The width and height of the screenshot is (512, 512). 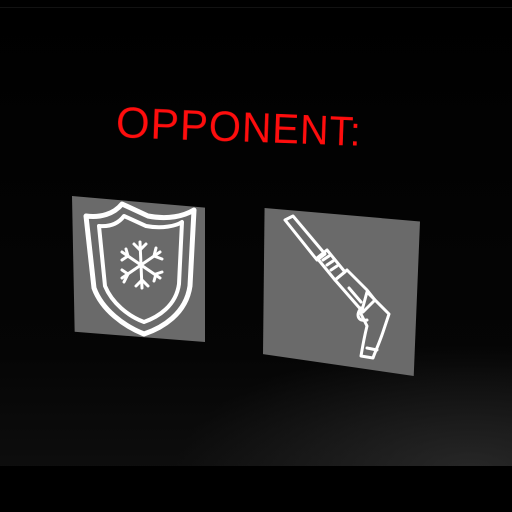 I want to click on opponent-item-card-shotgun, so click(x=341, y=292).